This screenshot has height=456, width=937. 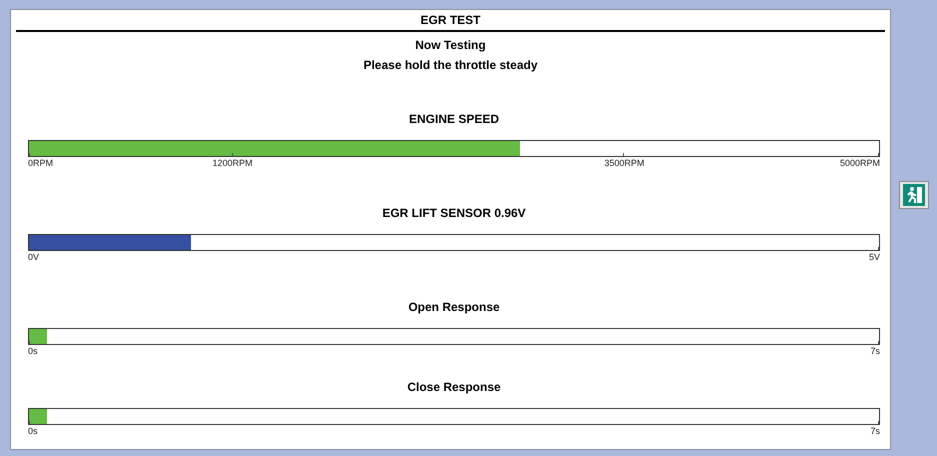 I want to click on exit-button, so click(x=914, y=195).